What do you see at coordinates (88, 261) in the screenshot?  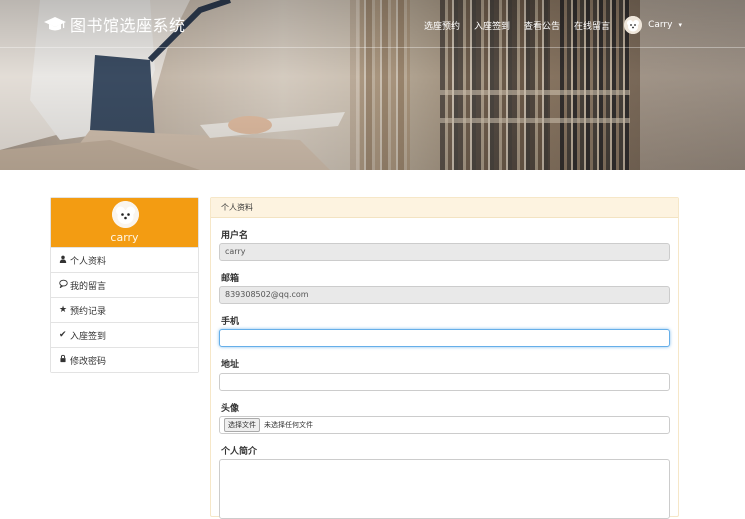 I see `sidebar-item-label: 个人资料` at bounding box center [88, 261].